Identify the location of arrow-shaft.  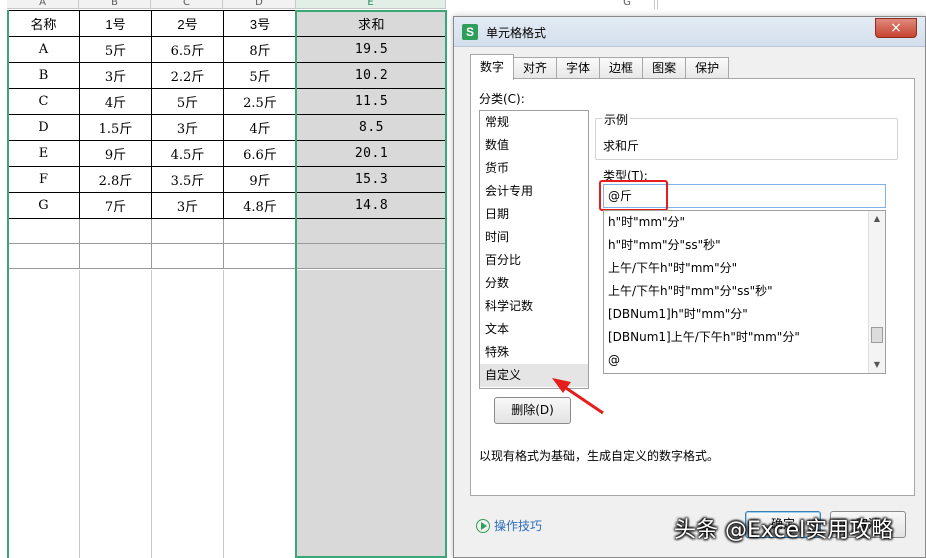
(583, 399).